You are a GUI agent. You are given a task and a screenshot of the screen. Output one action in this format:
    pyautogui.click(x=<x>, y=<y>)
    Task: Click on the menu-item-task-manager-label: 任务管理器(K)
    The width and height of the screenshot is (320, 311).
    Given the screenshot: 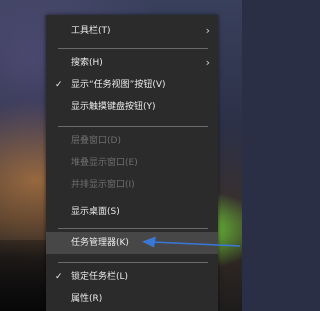 What is the action you would take?
    pyautogui.click(x=100, y=243)
    